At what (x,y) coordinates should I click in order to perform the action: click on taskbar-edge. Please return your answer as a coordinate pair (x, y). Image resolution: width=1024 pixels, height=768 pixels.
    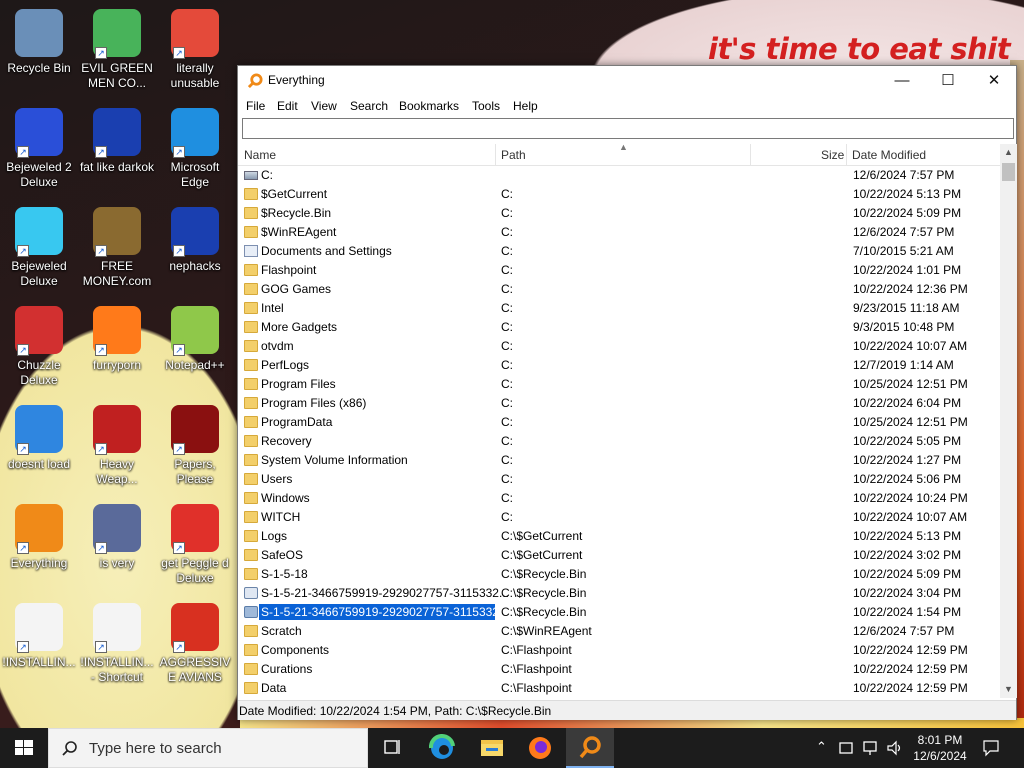
    Looking at the image, I should click on (442, 748).